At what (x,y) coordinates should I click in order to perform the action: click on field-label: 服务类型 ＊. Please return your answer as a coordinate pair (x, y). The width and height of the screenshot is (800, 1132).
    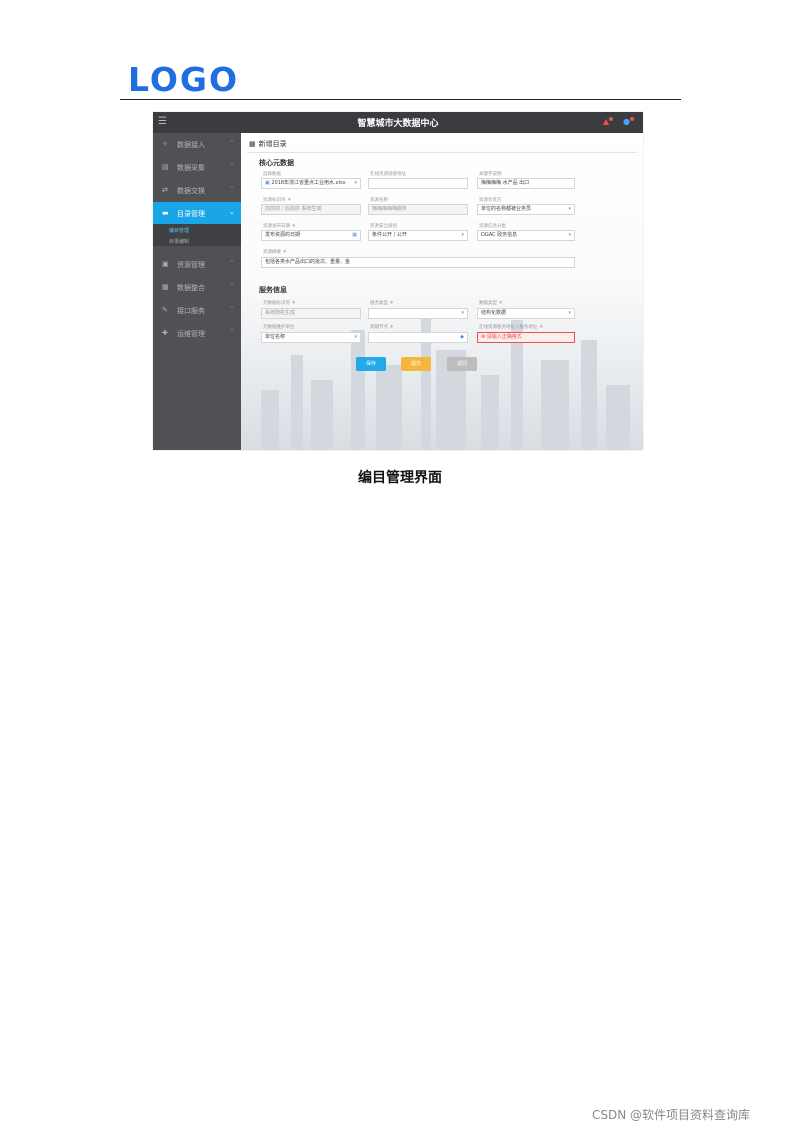
    Looking at the image, I should click on (382, 303).